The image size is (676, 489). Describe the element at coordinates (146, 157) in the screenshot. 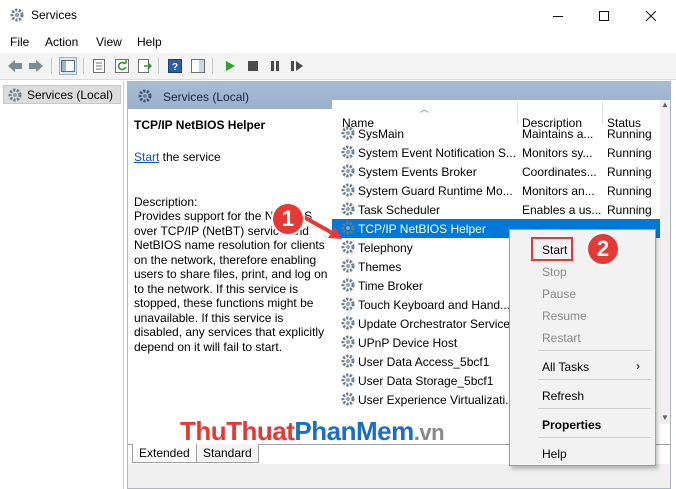

I see `start-service-link: Start` at that location.